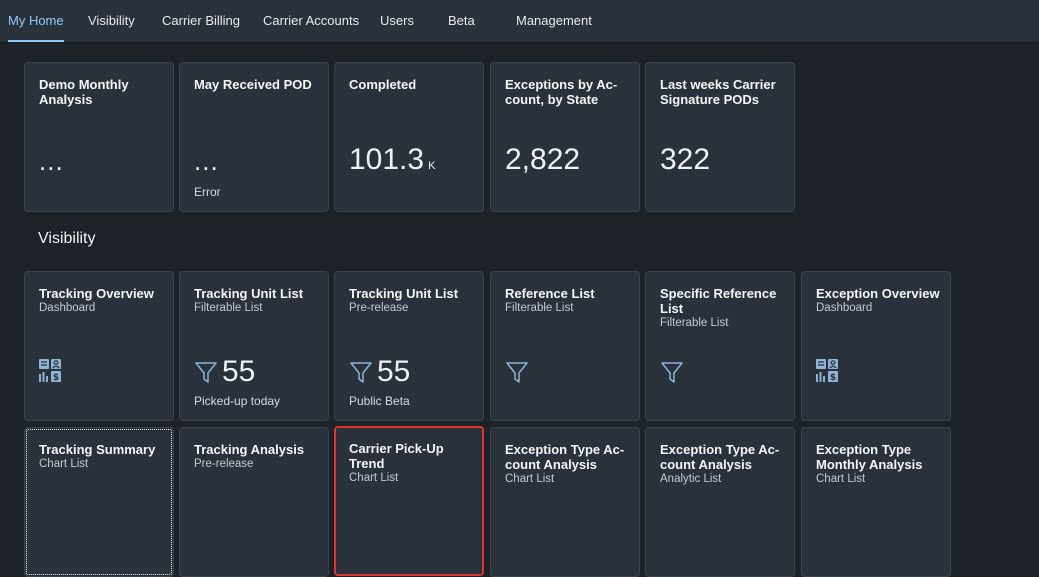  I want to click on tile-title: Last weeks Carrier Signature PODs, so click(718, 92).